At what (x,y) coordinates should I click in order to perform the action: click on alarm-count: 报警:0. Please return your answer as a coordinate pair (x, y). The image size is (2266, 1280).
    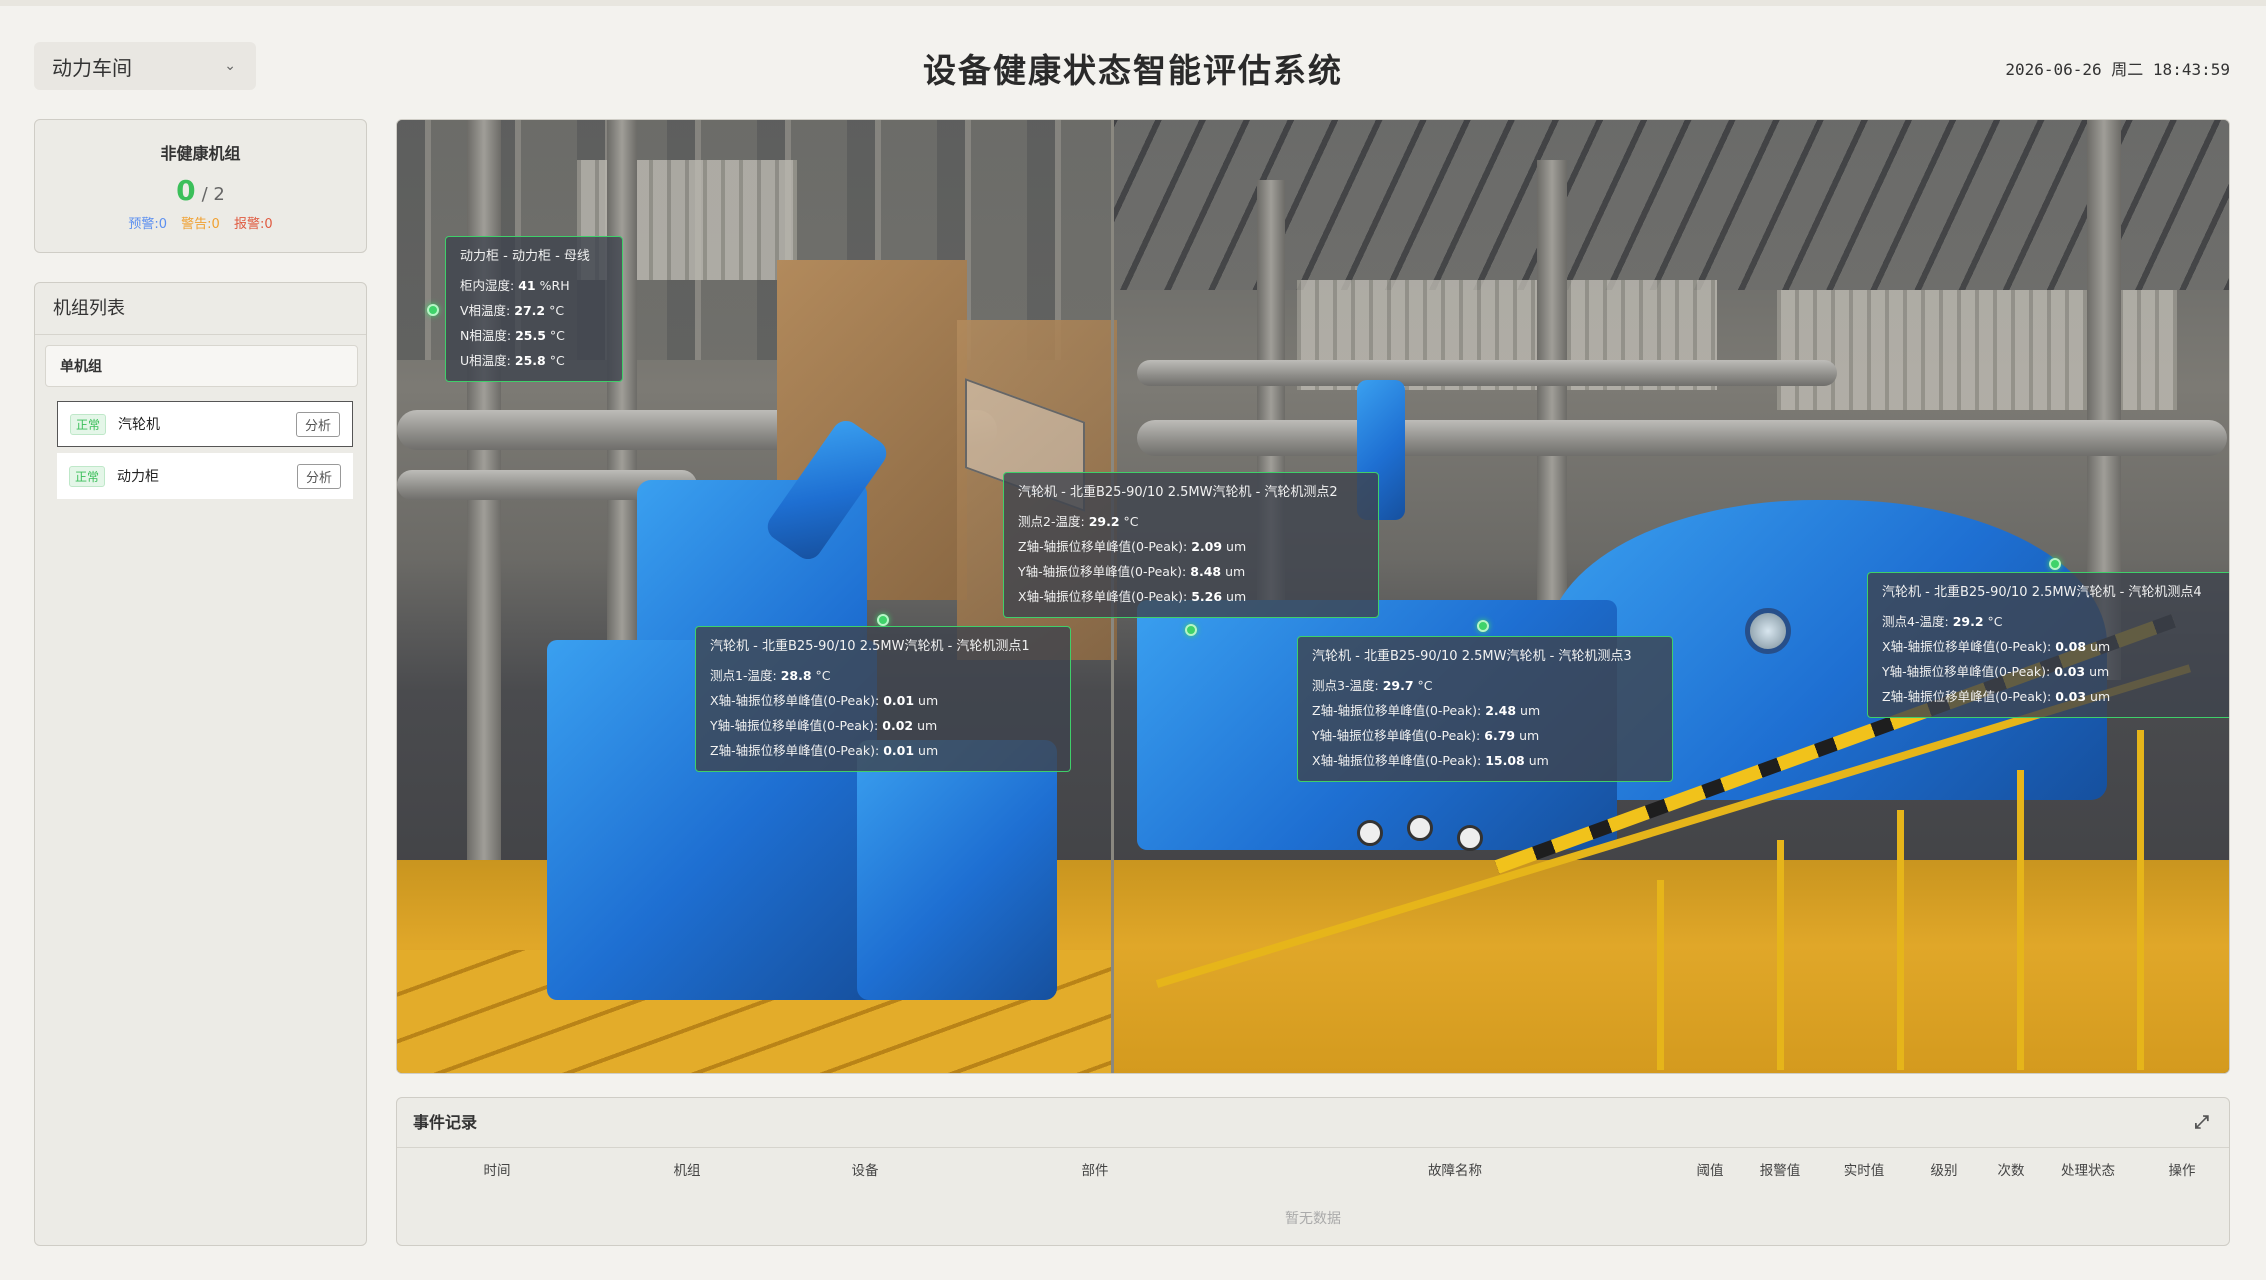
    Looking at the image, I should click on (253, 224).